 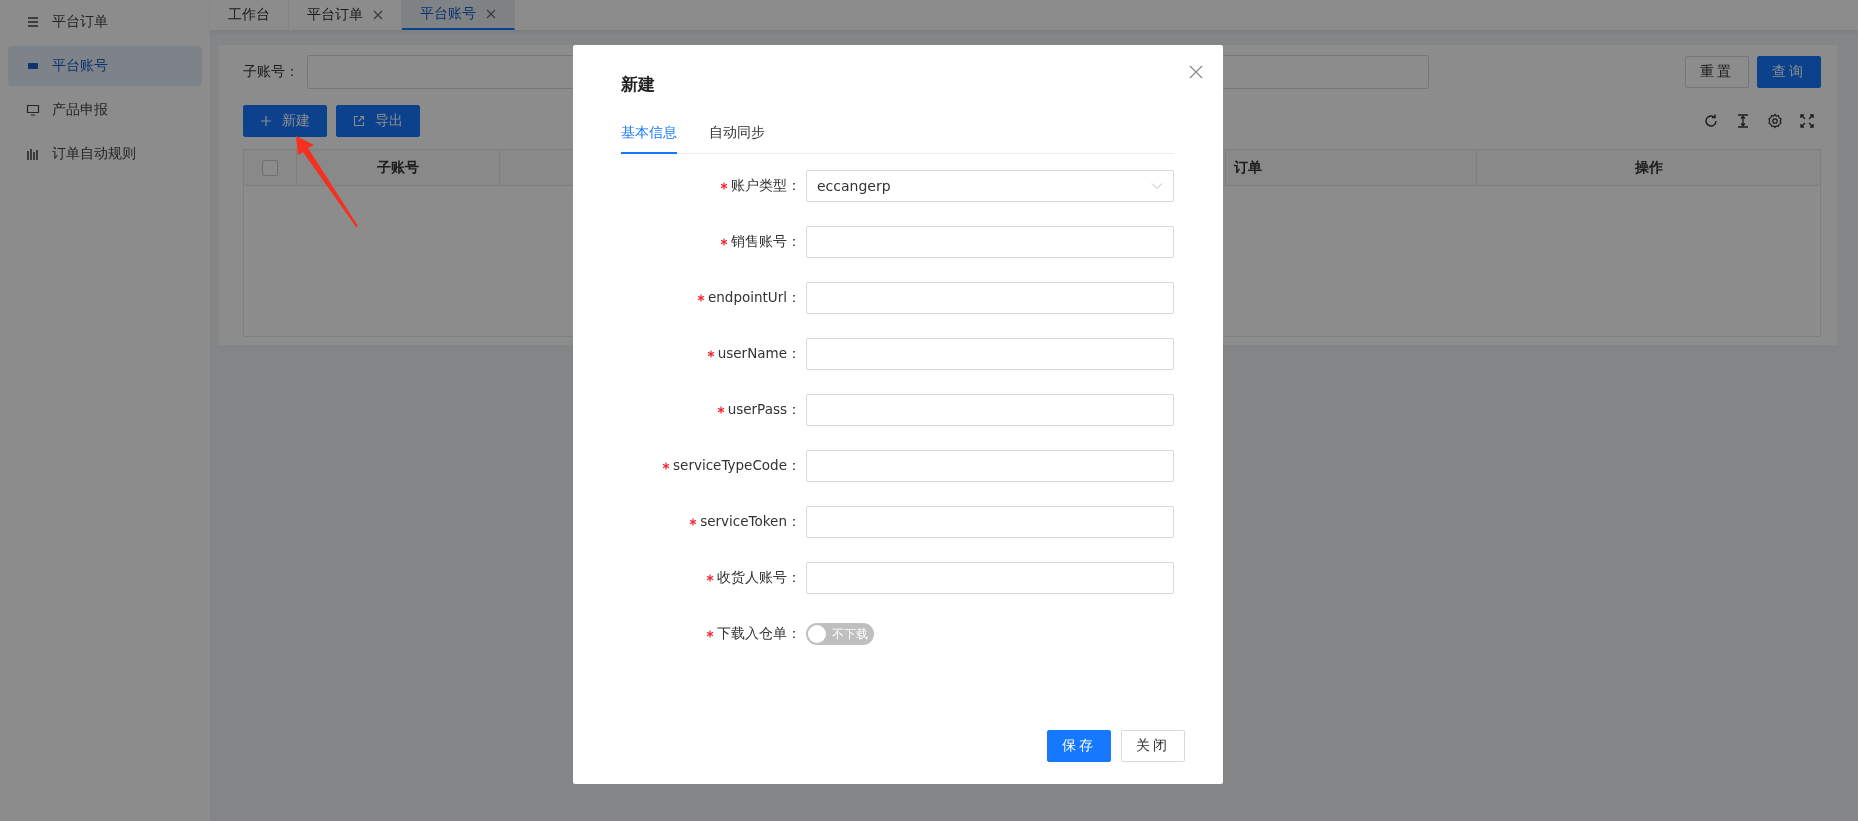 What do you see at coordinates (759, 634) in the screenshot?
I see `field-label: 下载入仓单：` at bounding box center [759, 634].